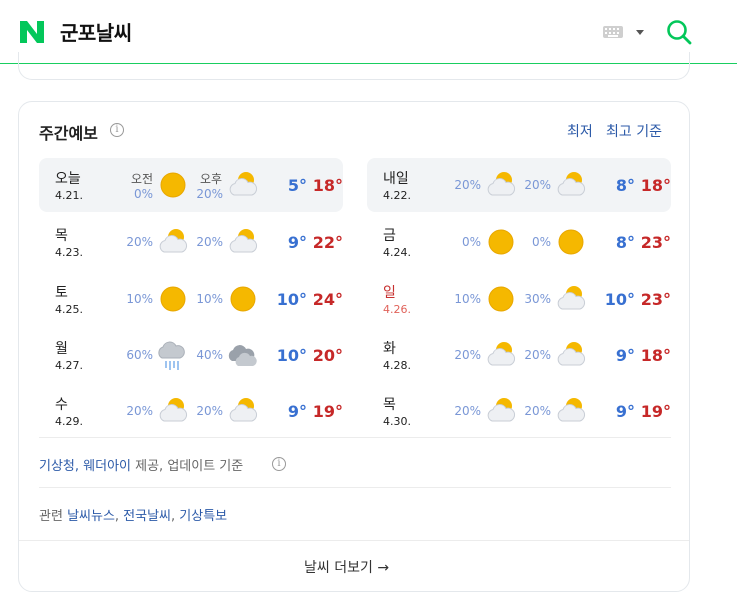 This screenshot has height=612, width=737. Describe the element at coordinates (139, 355) in the screenshot. I see `am-precip: 60%` at that location.